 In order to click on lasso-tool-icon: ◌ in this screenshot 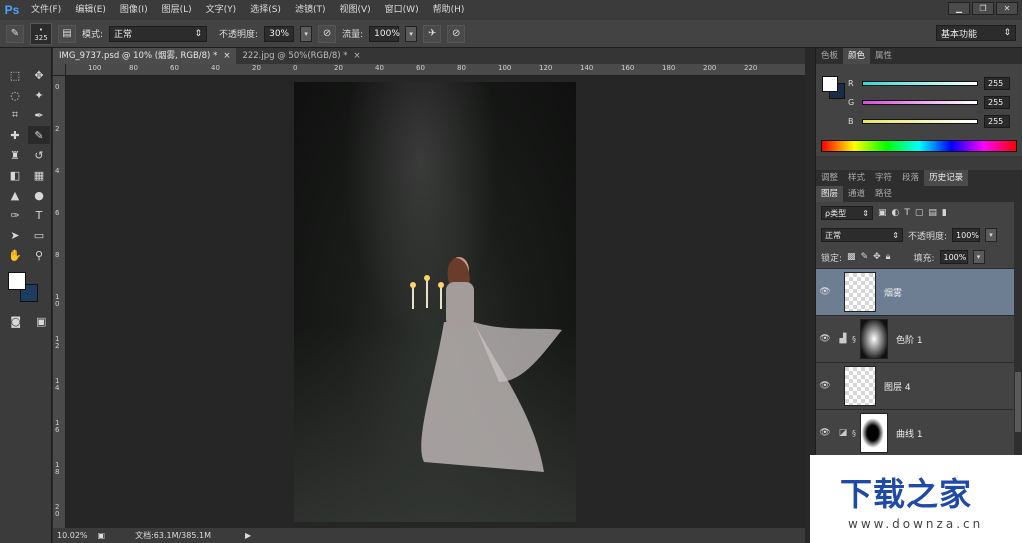, I will do `click(15, 95)`.